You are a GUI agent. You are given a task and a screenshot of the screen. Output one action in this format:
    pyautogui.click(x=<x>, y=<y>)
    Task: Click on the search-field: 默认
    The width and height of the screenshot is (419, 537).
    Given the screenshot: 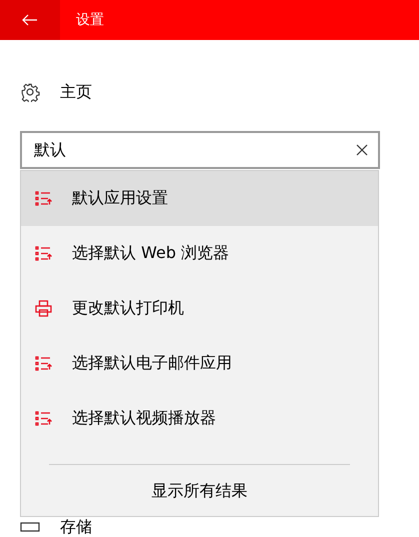 What is the action you would take?
    pyautogui.click(x=200, y=150)
    